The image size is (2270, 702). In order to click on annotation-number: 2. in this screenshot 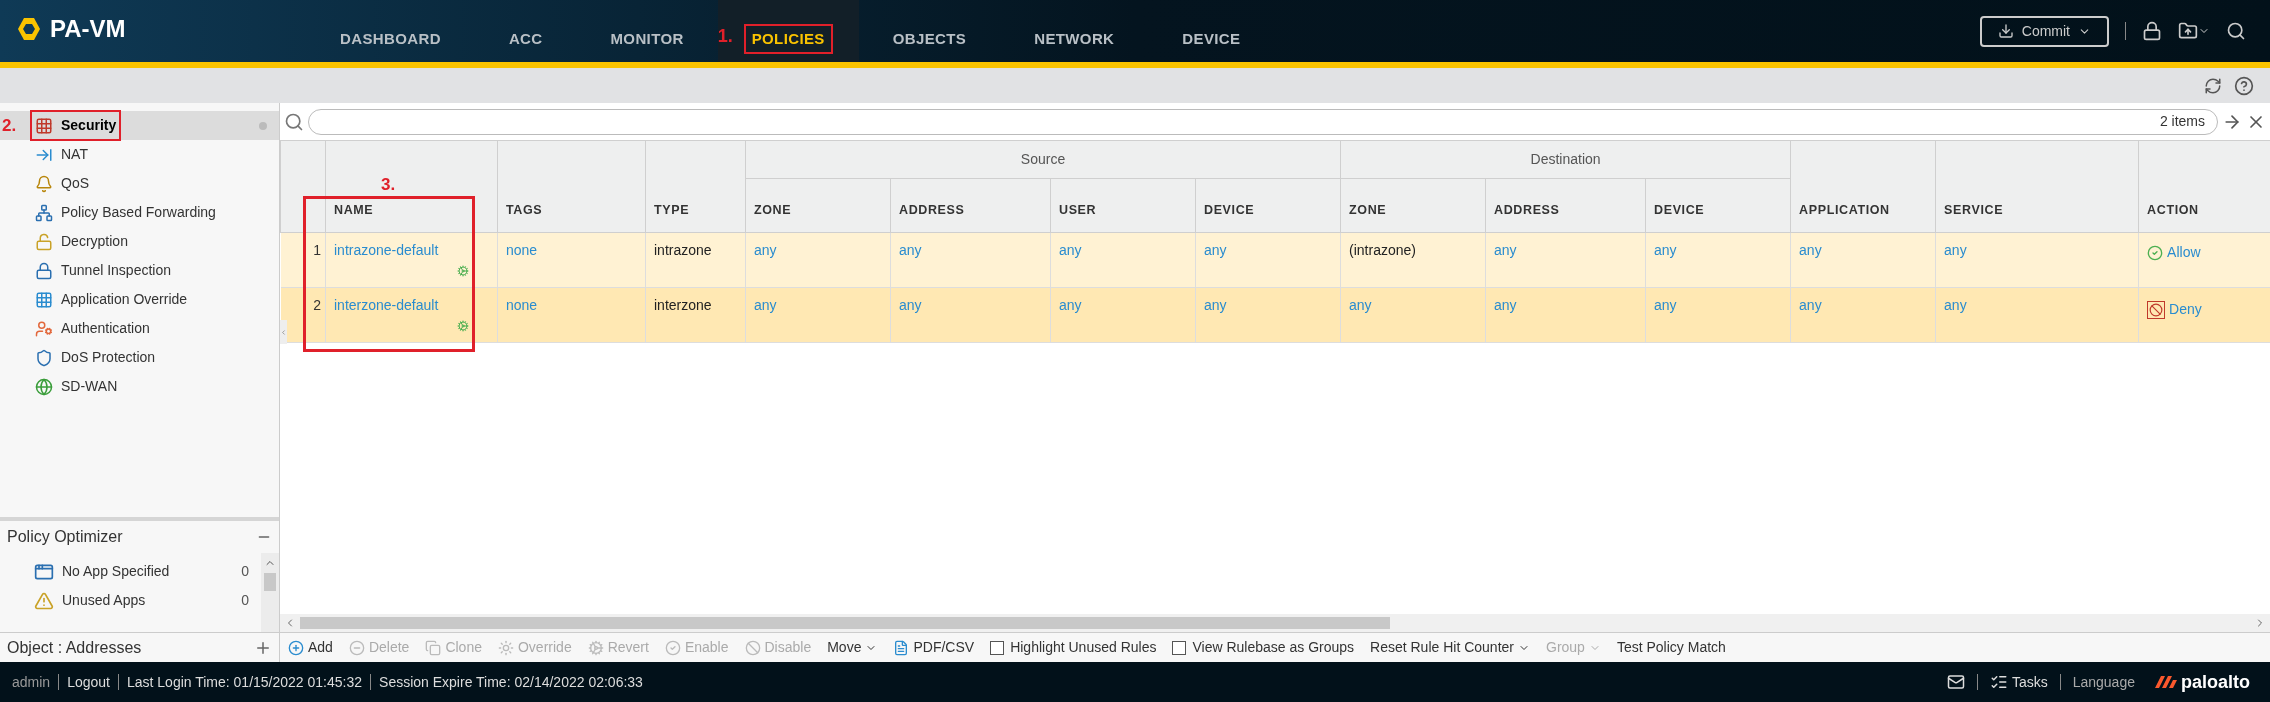, I will do `click(9, 125)`.